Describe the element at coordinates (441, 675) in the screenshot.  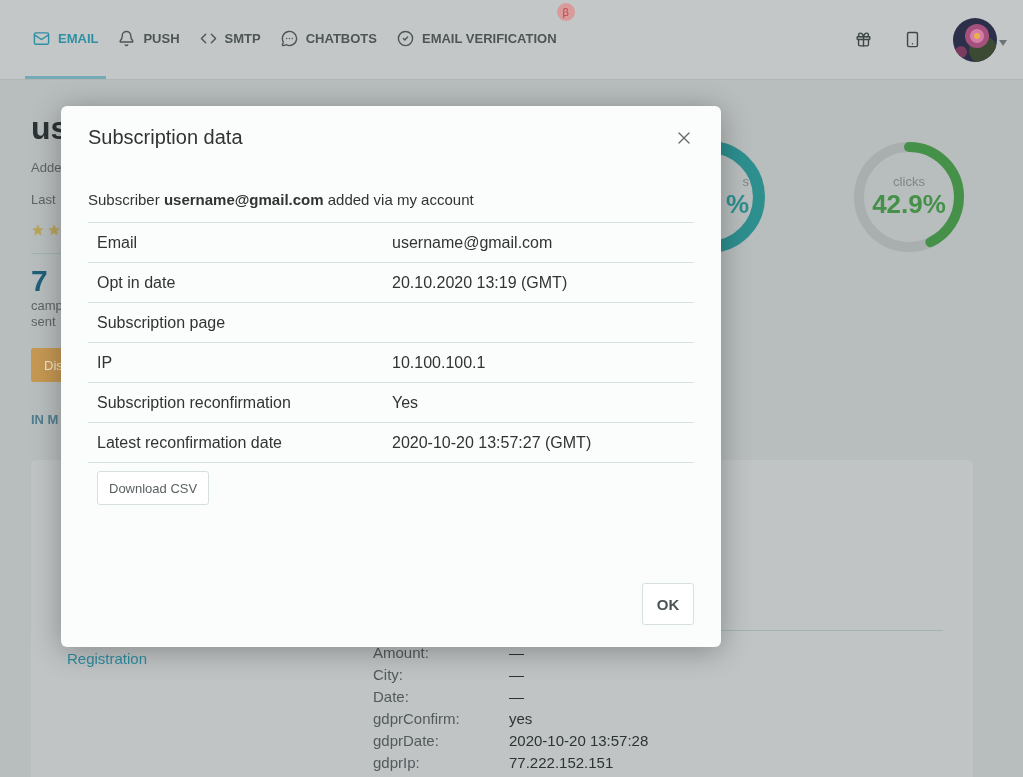
I see `field-key: City:` at that location.